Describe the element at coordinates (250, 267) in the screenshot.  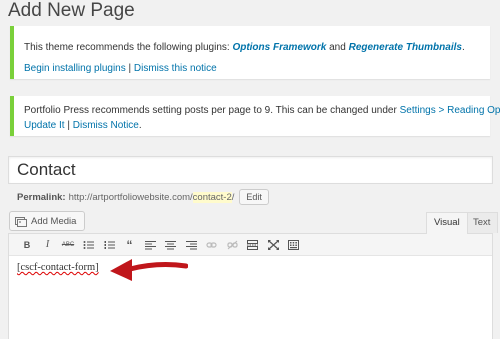
I see `editor-content: [cscf-contact-form]` at that location.